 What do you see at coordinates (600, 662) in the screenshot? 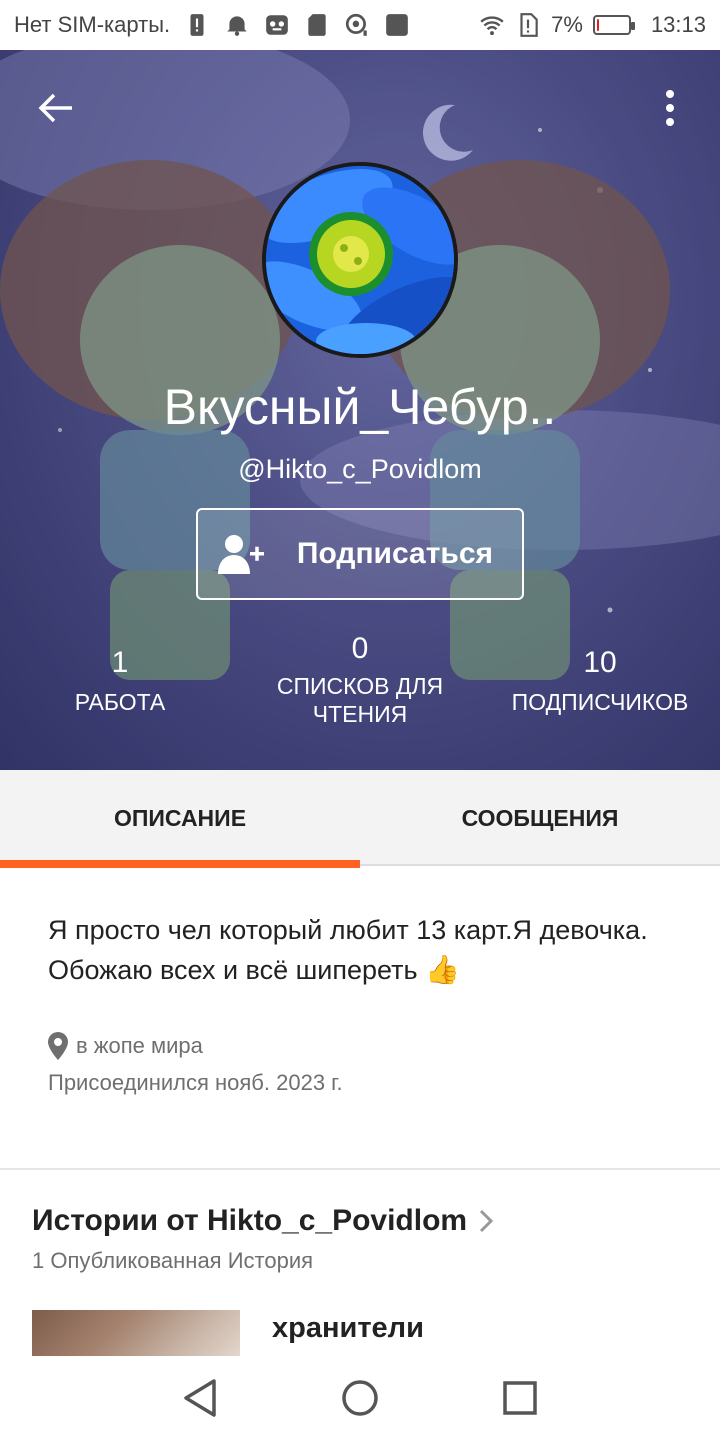
I see `stat-followers-value: 10` at bounding box center [600, 662].